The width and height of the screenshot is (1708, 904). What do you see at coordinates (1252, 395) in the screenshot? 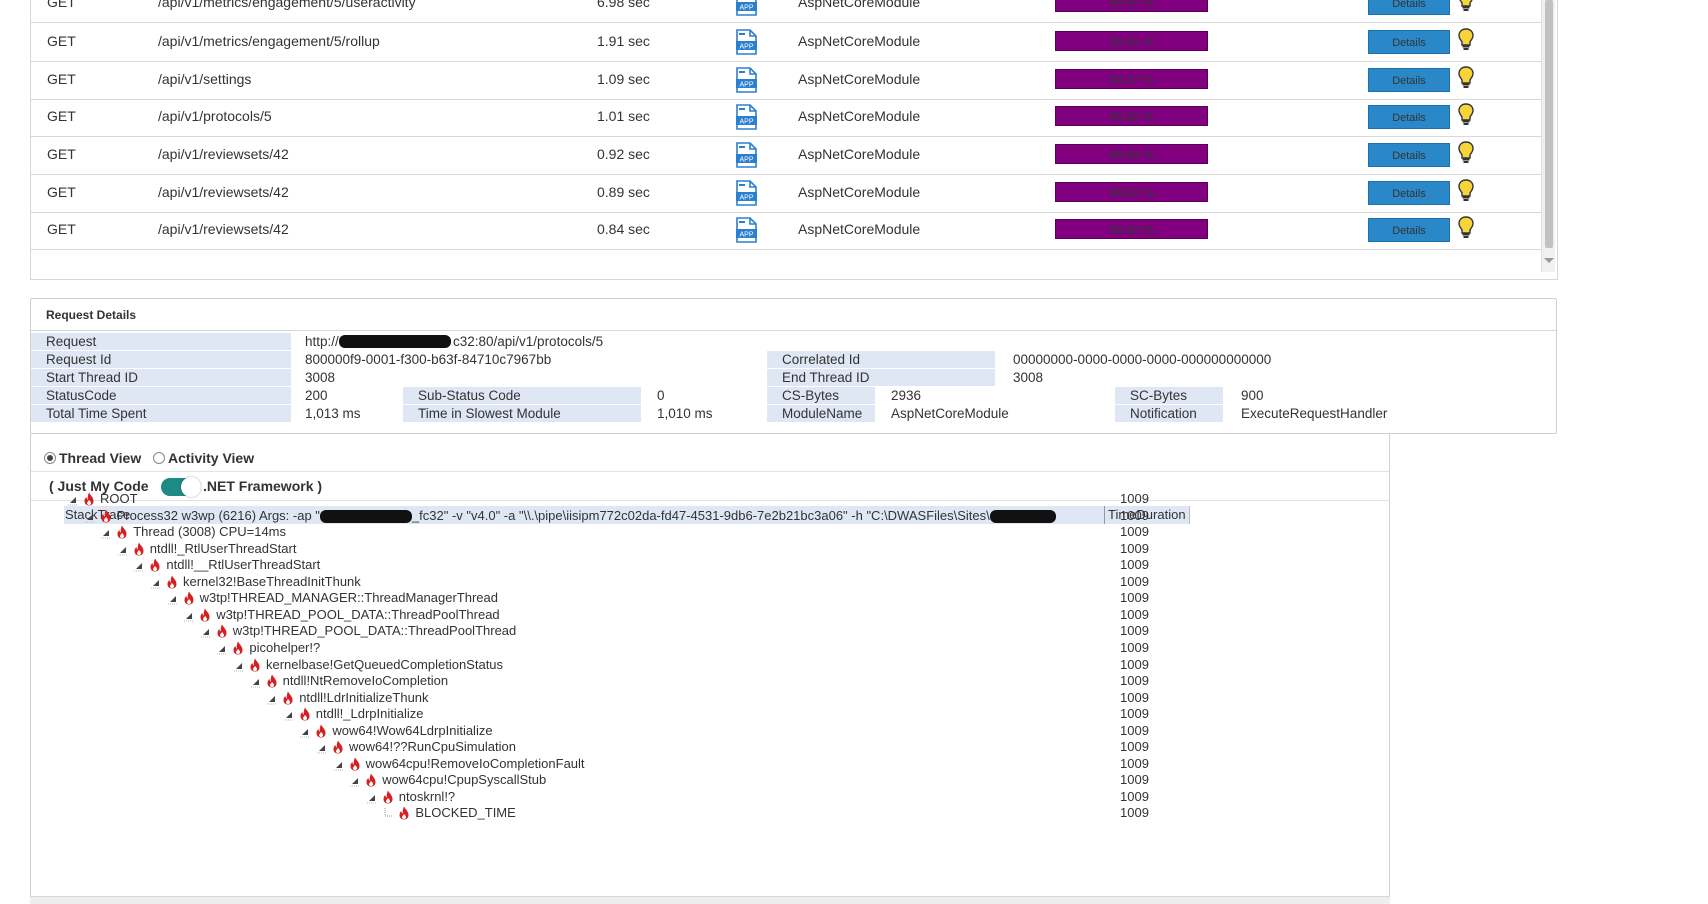
I see `sc-bytes-value: 900` at bounding box center [1252, 395].